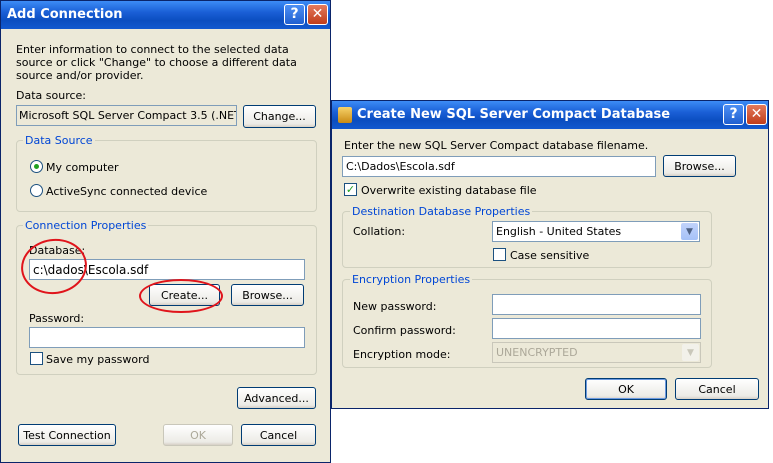 This screenshot has height=463, width=773. Describe the element at coordinates (537, 352) in the screenshot. I see `encryption-mode-value: UNENCRYPTED` at that location.